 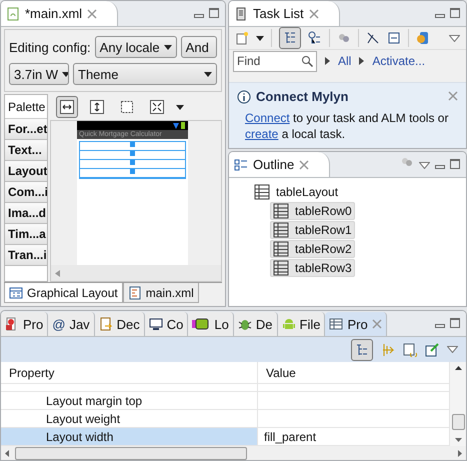 I want to click on android-file-icon, so click(x=13, y=13).